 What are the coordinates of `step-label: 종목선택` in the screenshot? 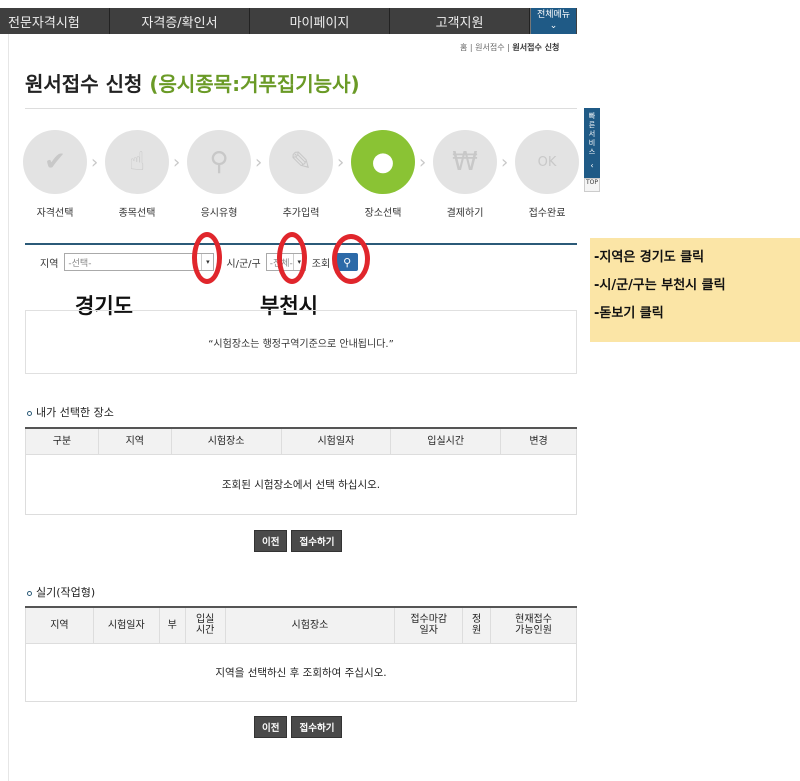 It's located at (137, 213).